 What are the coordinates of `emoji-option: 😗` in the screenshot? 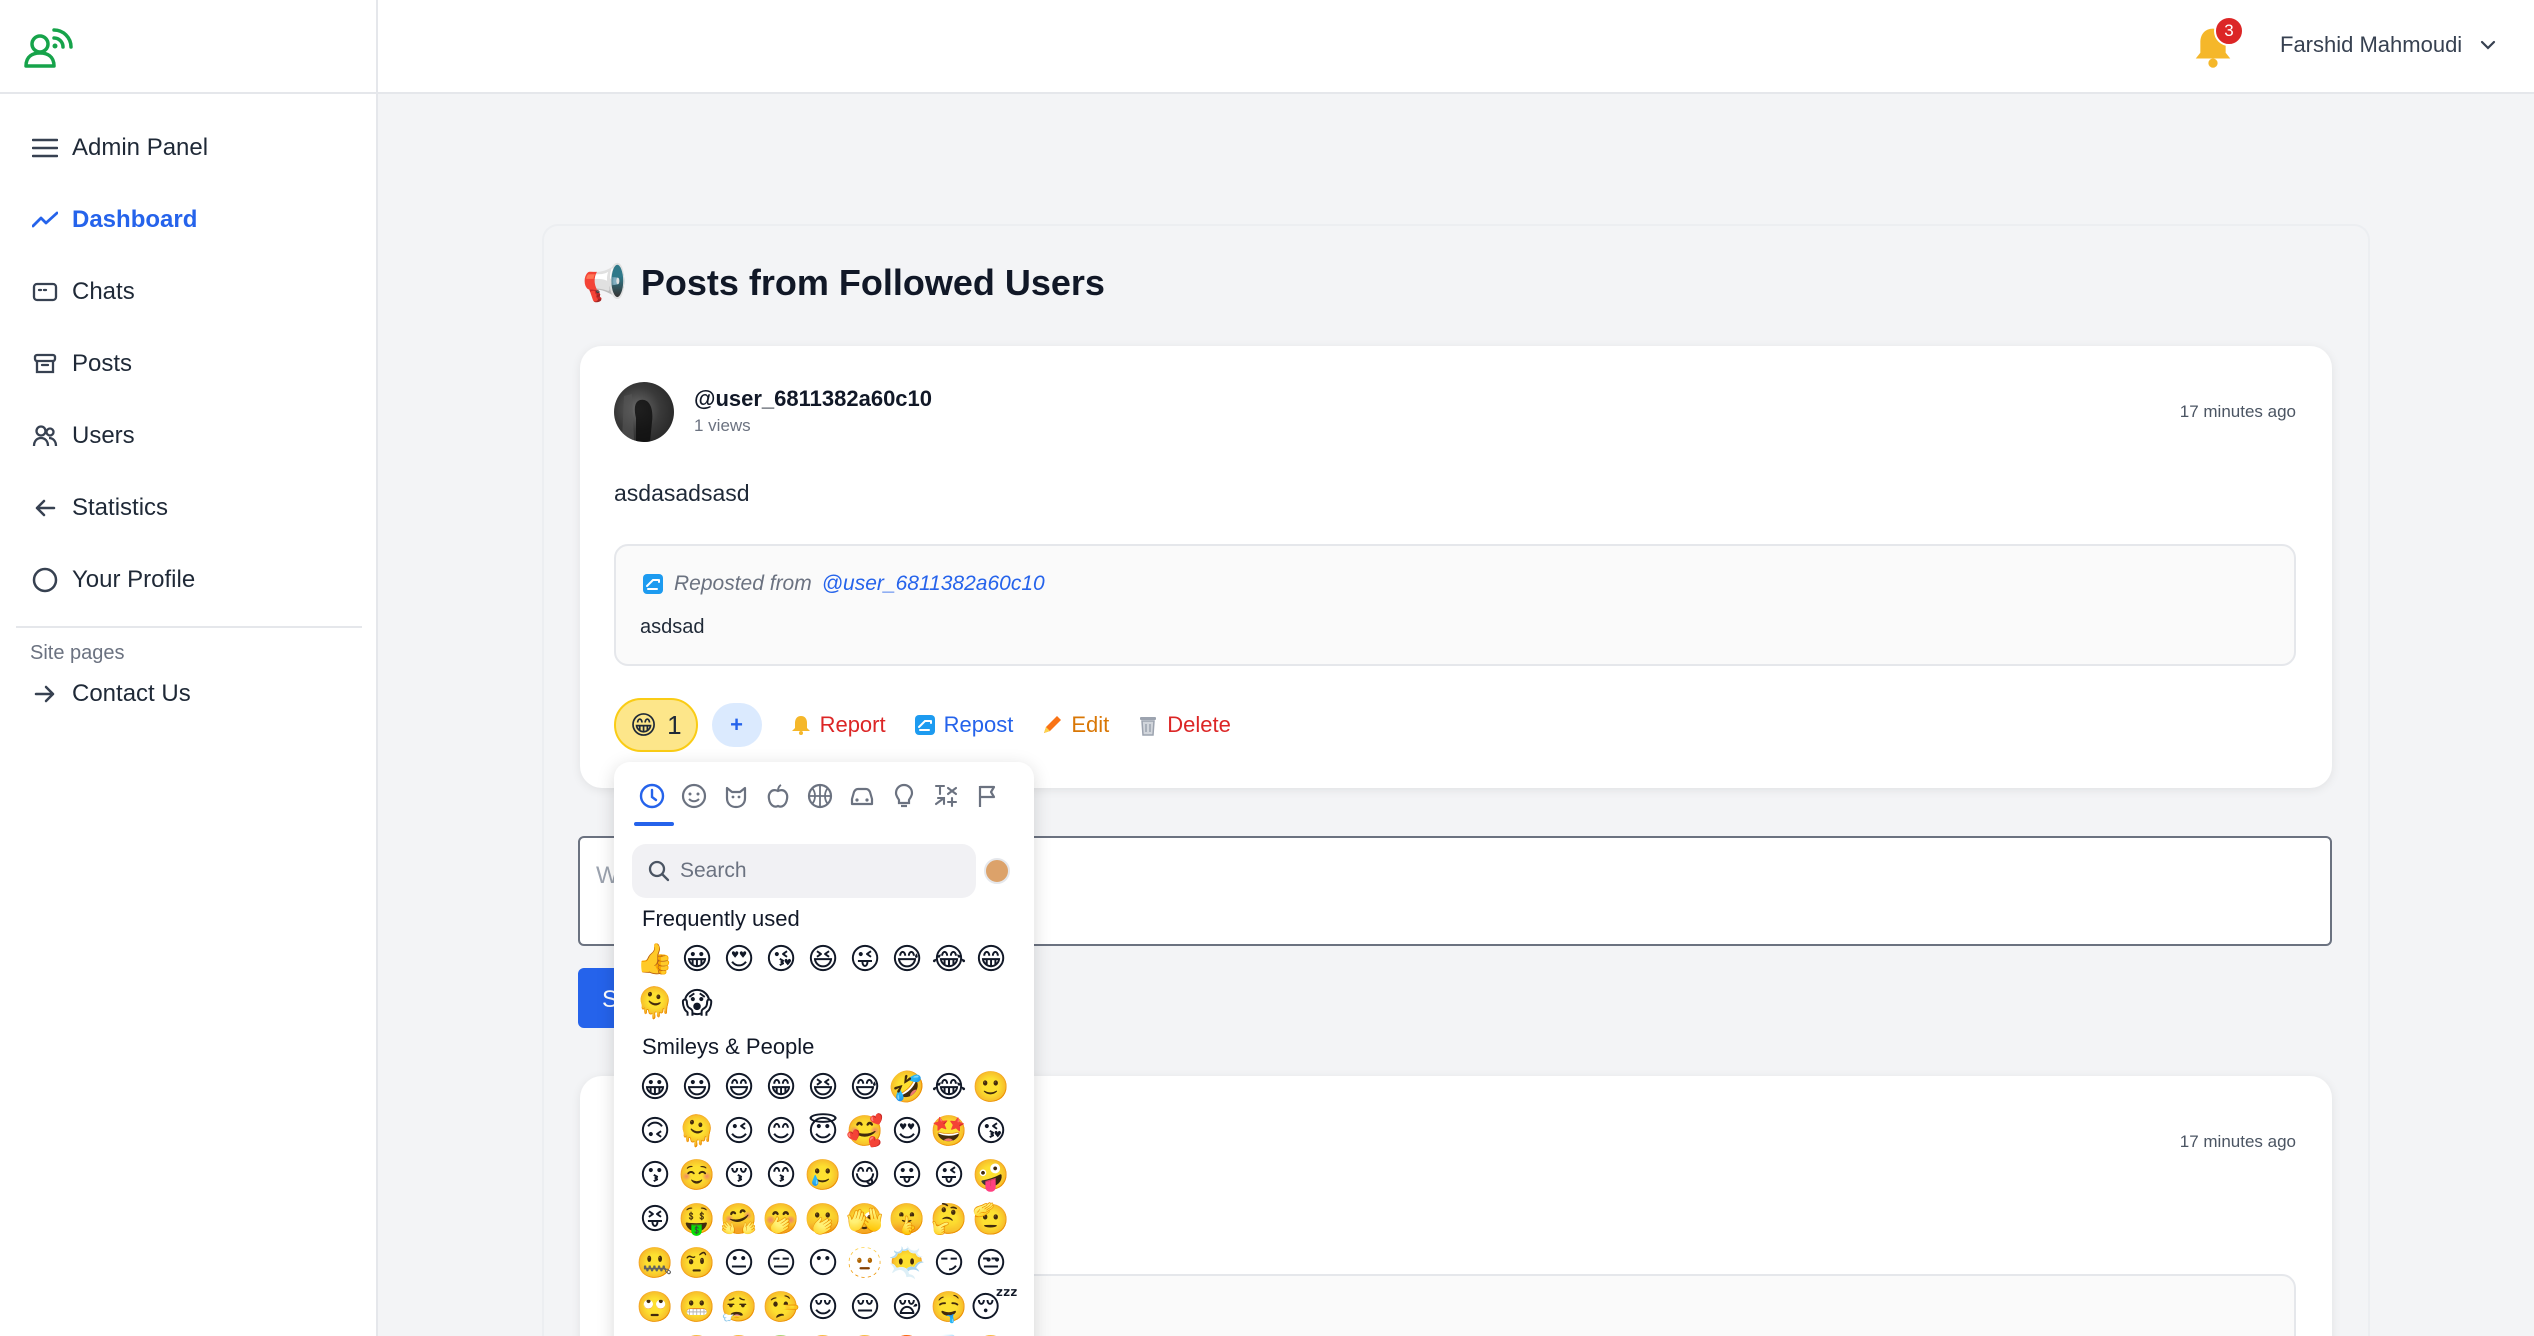 It's located at (655, 1176).